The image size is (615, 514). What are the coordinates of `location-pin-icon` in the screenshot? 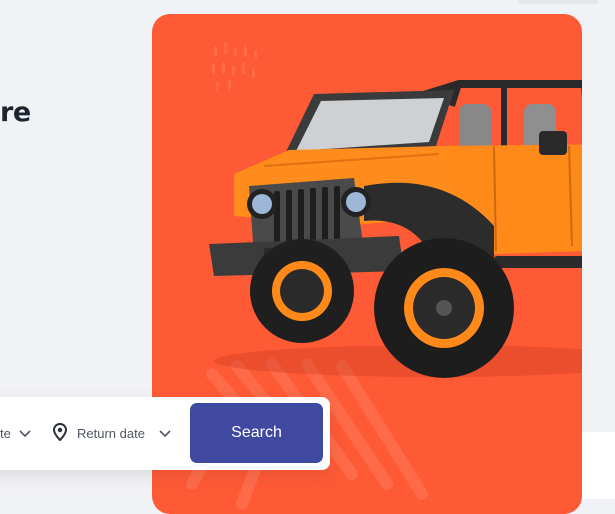 It's located at (60, 433).